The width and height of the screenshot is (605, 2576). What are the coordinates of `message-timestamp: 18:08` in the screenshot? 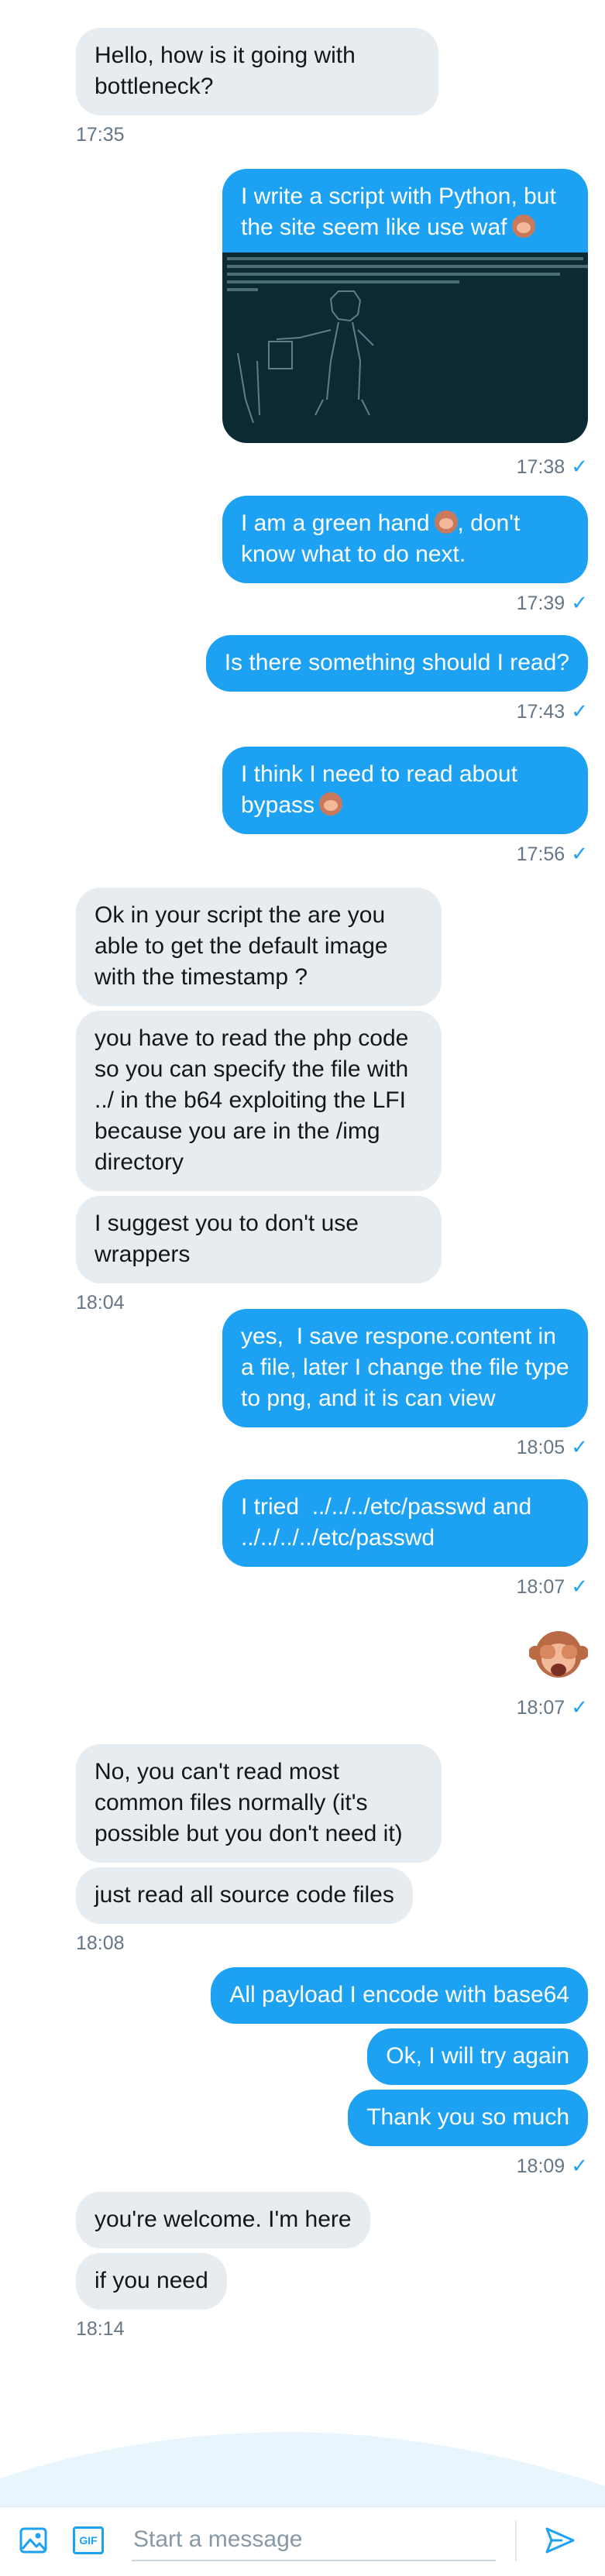 It's located at (100, 1943).